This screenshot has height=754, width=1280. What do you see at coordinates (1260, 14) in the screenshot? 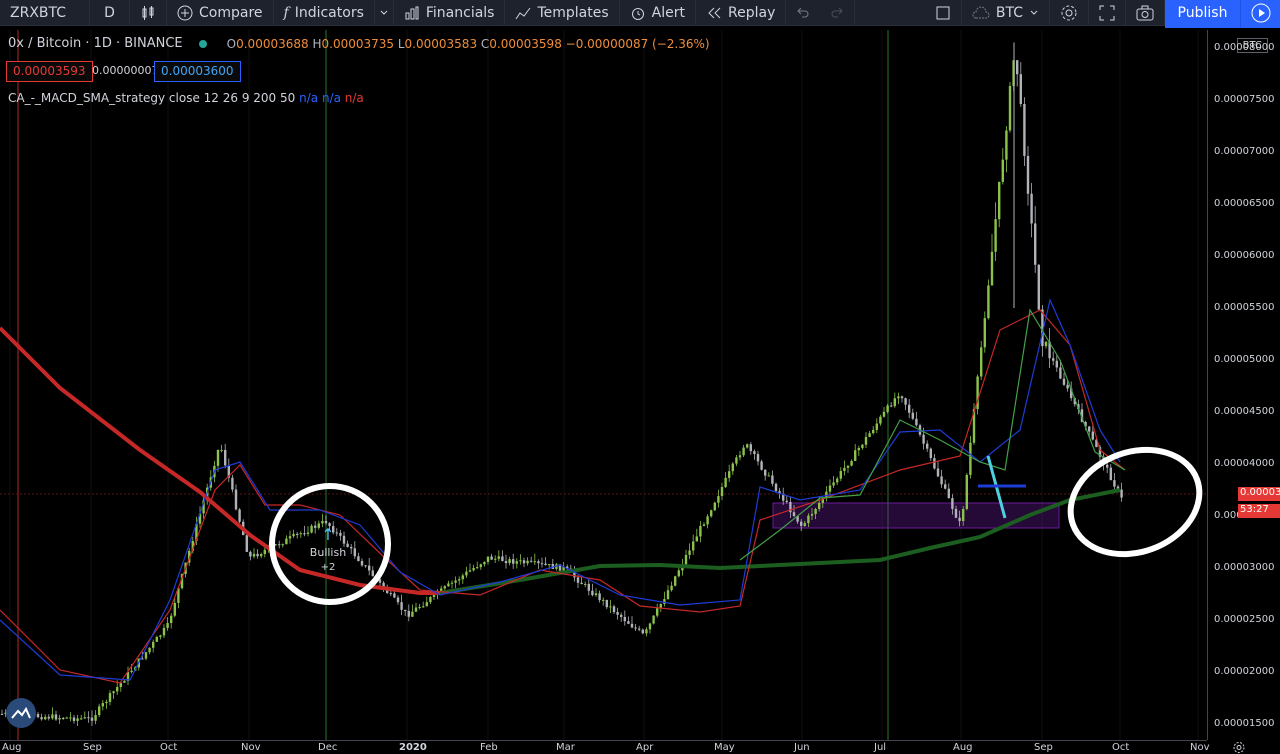
I see `play-button` at bounding box center [1260, 14].